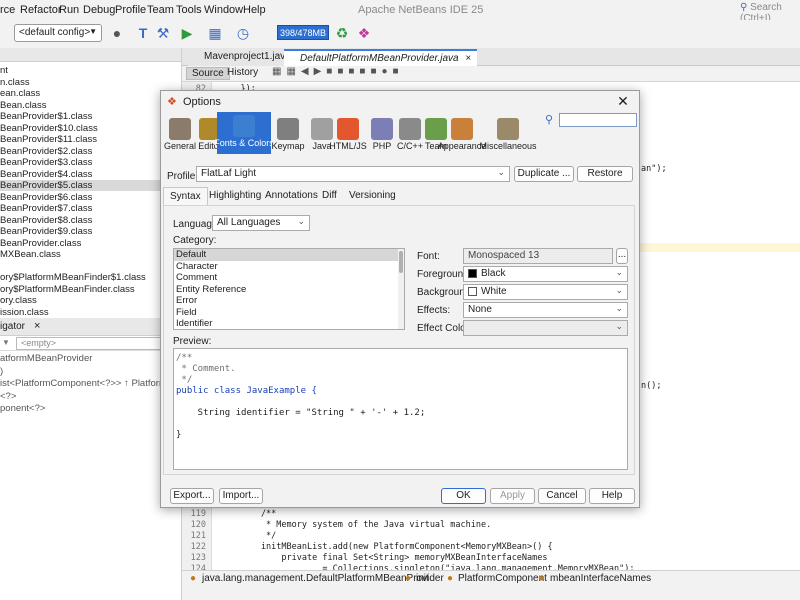 This screenshot has height=600, width=800. What do you see at coordinates (46, 197) in the screenshot?
I see `project-tree-item: BeanProvider$6.class` at bounding box center [46, 197].